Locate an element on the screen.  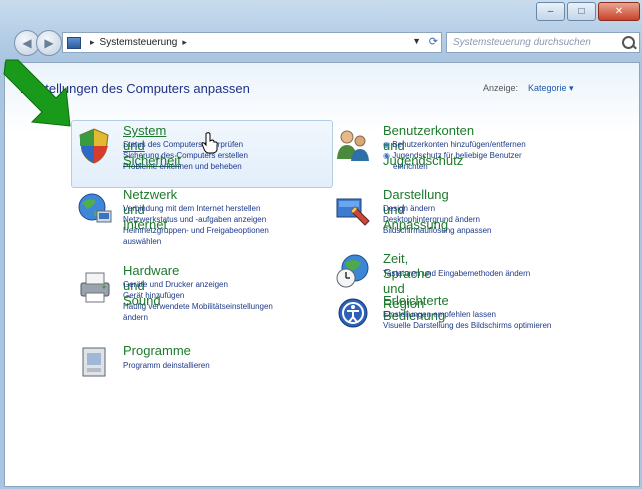
users-icon is located at coordinates (353, 145).